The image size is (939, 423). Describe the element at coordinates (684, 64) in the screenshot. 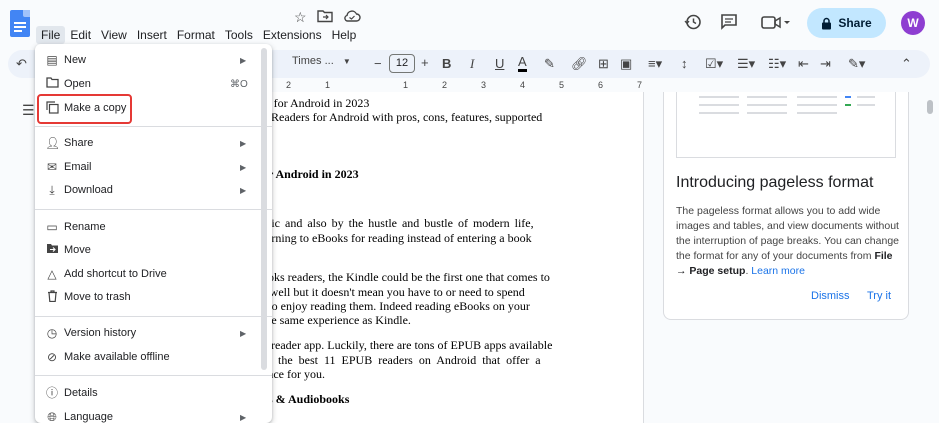

I see `line-spacing-icon: ↕` at that location.